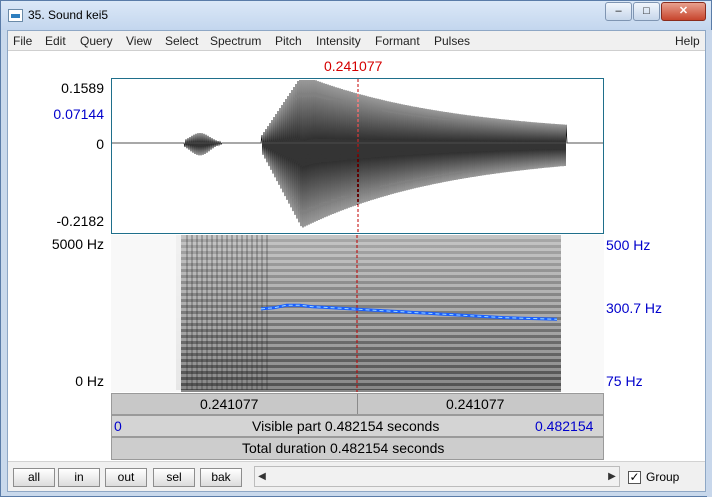 Image resolution: width=712 pixels, height=497 pixels. Describe the element at coordinates (452, 41) in the screenshot. I see `menu-pulses: Pulses` at that location.